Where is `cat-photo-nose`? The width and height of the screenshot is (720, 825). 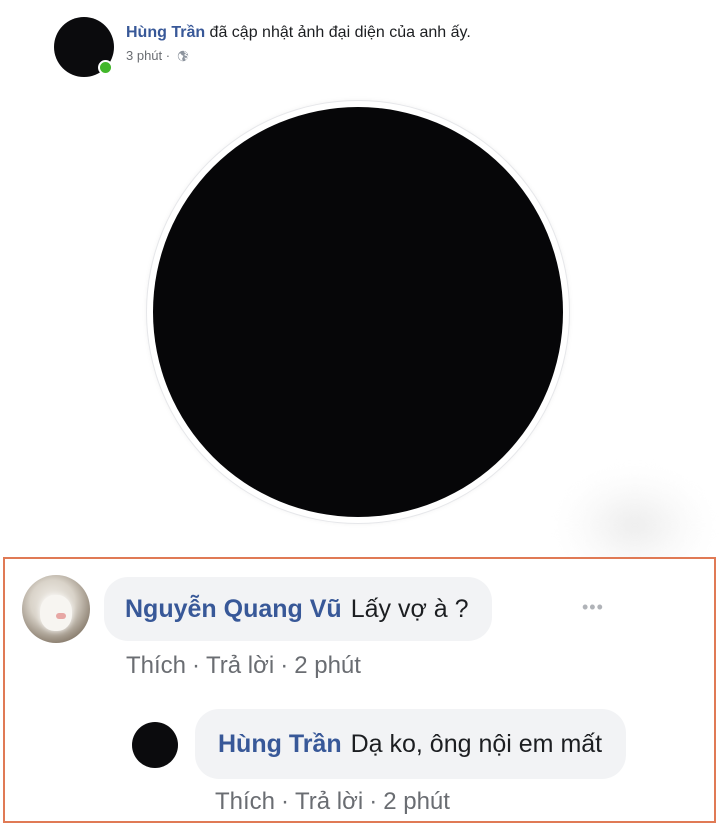
cat-photo-nose is located at coordinates (61, 616).